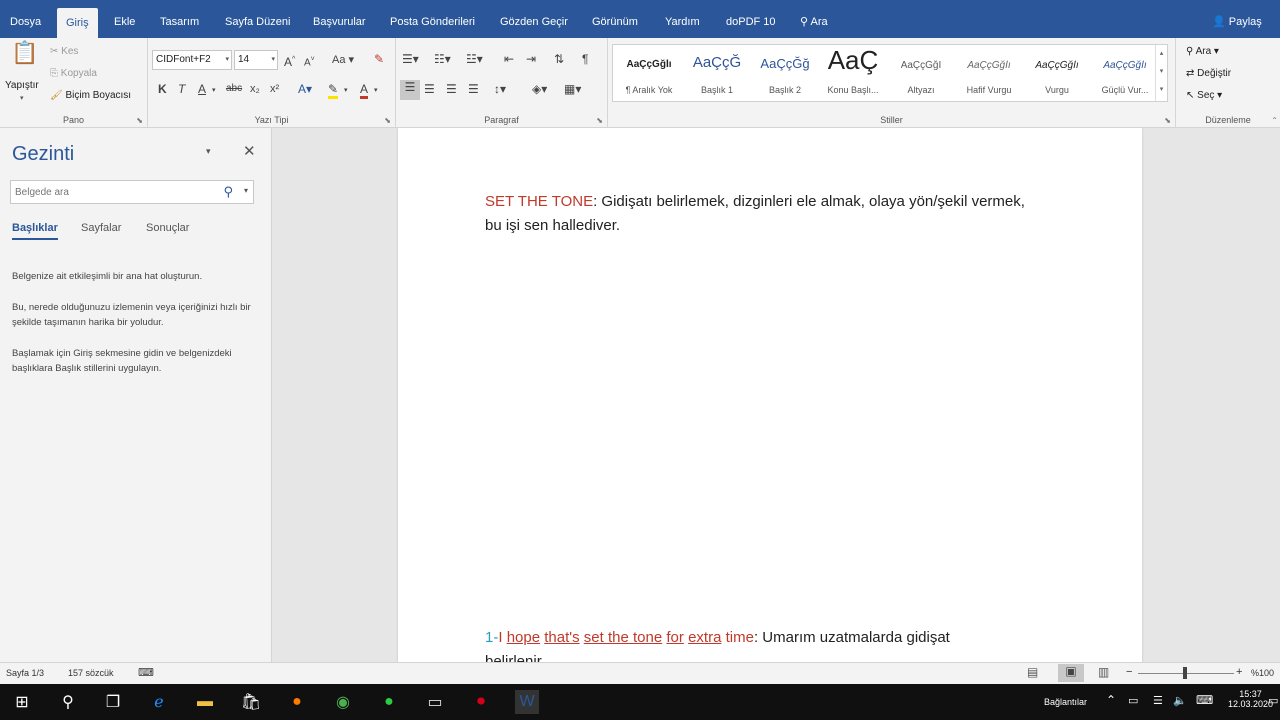 The image size is (1280, 720). What do you see at coordinates (1071, 673) in the screenshot?
I see `print-layout-icon: ▣` at bounding box center [1071, 673].